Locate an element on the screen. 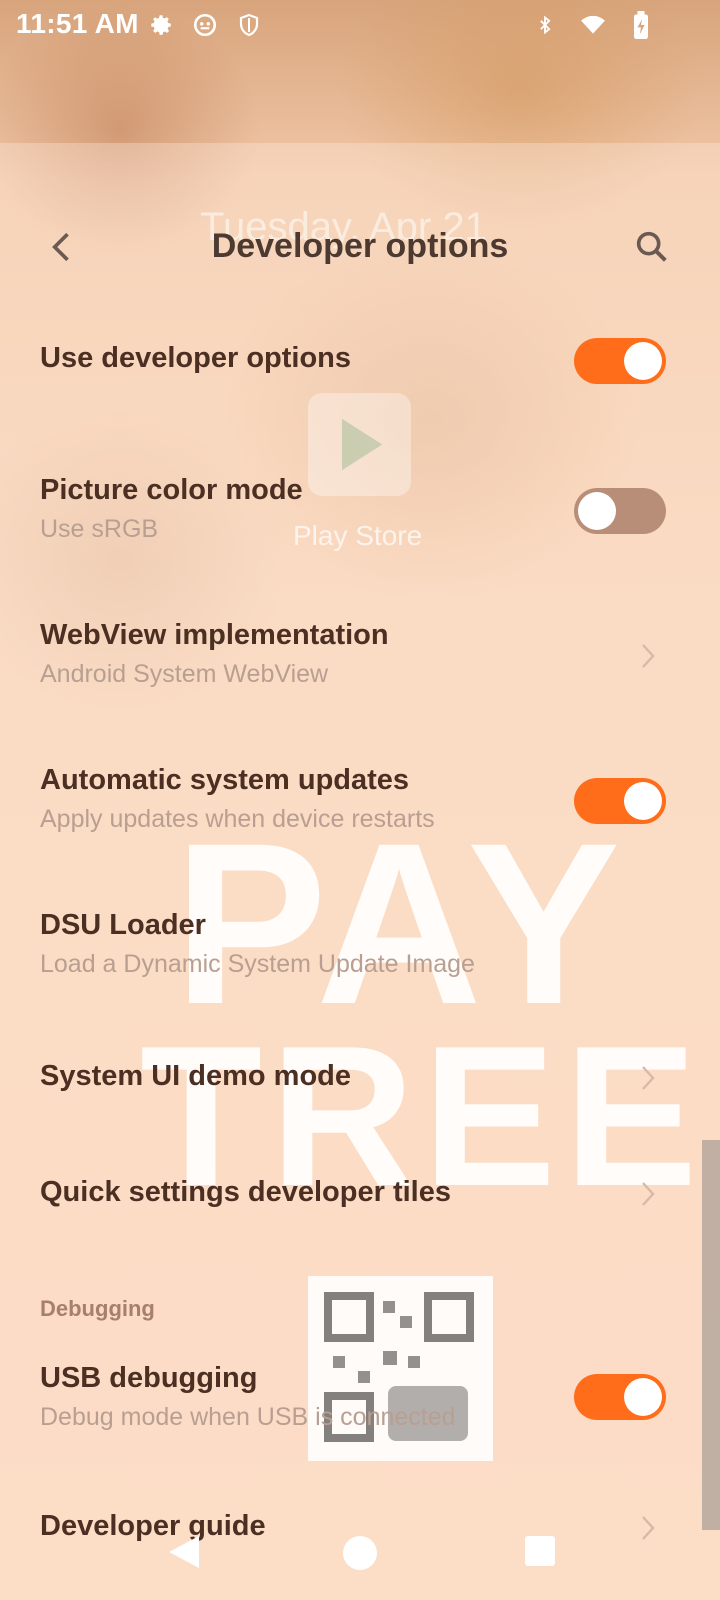 This screenshot has width=720, height=1600. nav-back-button is located at coordinates (183, 1554).